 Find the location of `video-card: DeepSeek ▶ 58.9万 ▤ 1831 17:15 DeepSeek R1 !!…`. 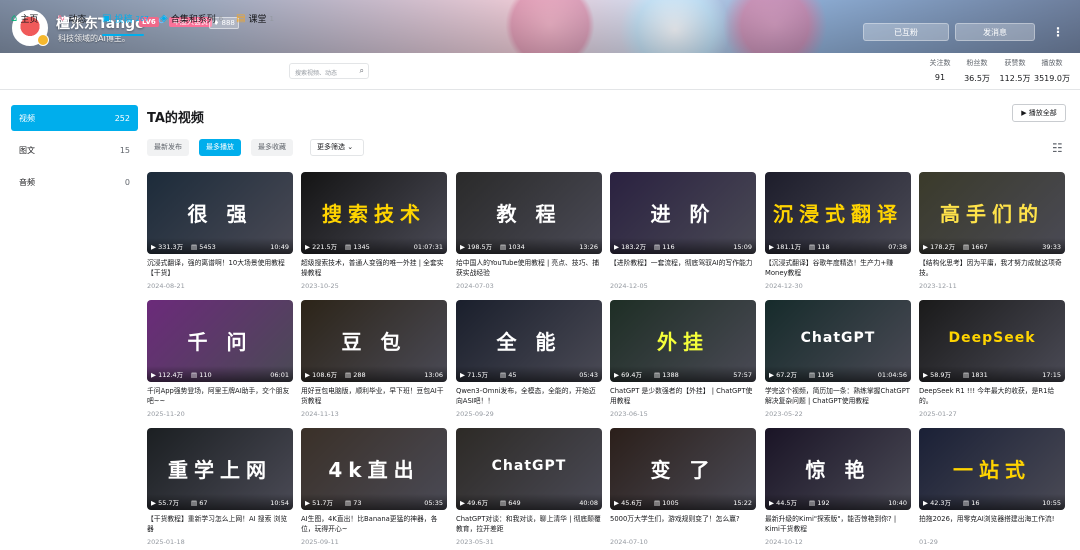

video-card: DeepSeek ▶ 58.9万 ▤ 1831 17:15 DeepSeek R1 !!… is located at coordinates (992, 359).